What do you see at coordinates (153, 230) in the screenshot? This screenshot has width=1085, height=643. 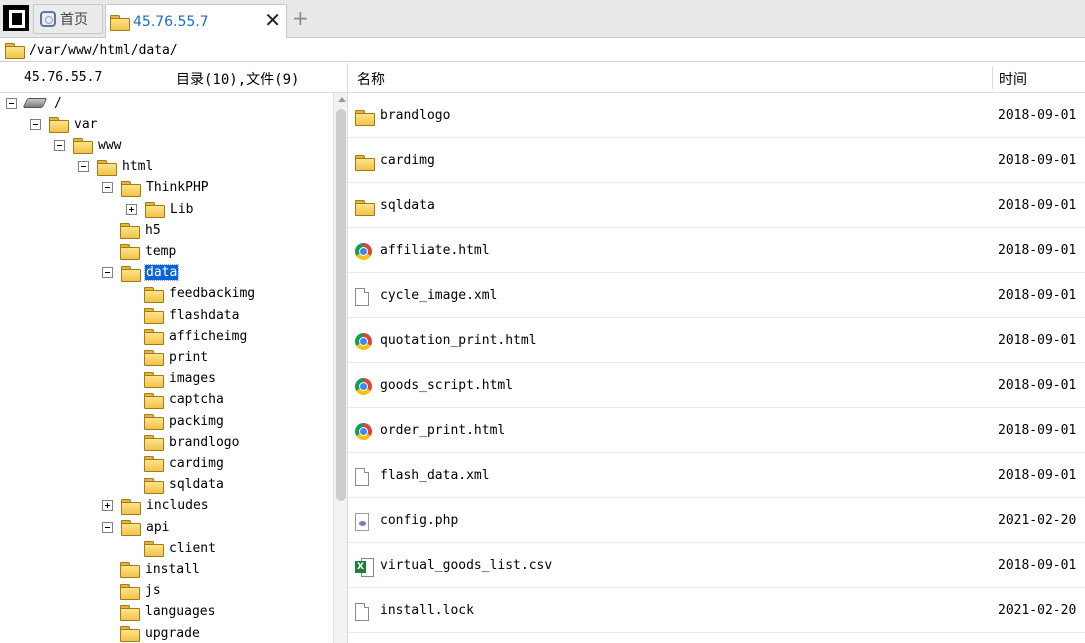 I see `tree-item-label: h5` at bounding box center [153, 230].